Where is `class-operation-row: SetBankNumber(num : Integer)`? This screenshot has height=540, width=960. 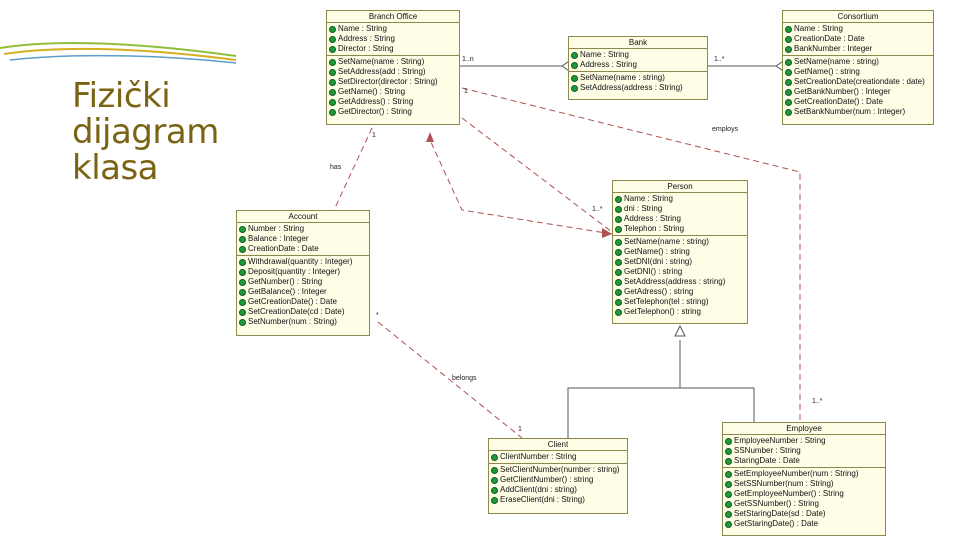 class-operation-row: SetBankNumber(num : Integer) is located at coordinates (858, 112).